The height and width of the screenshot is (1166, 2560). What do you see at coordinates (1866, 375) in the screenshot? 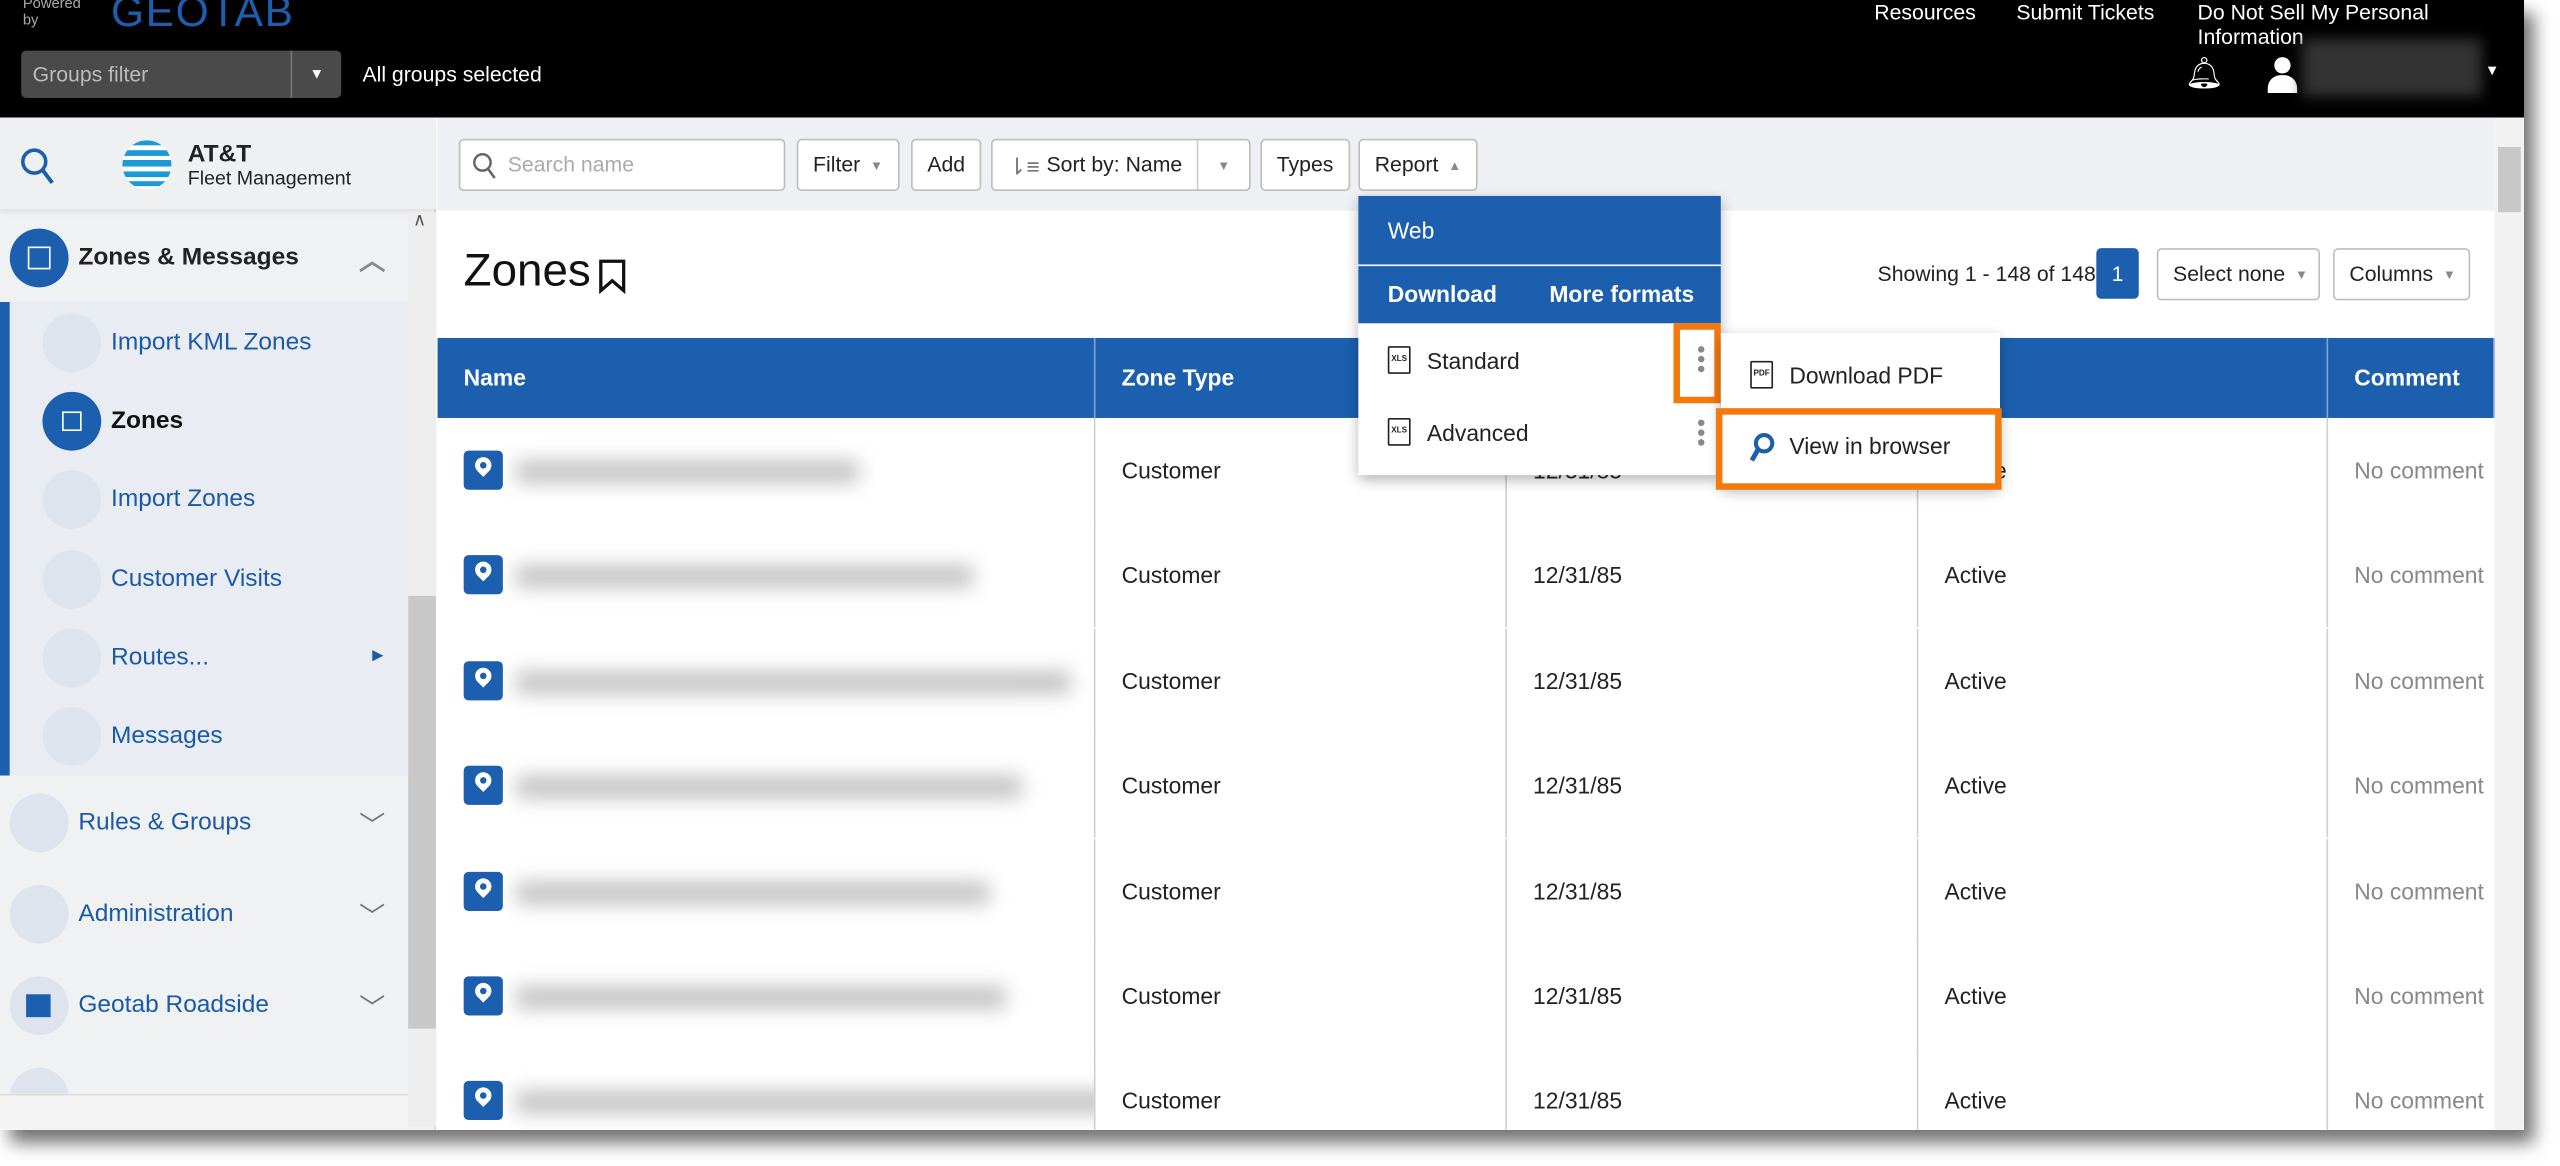
I see `menu-item-label: Download PDF` at bounding box center [1866, 375].